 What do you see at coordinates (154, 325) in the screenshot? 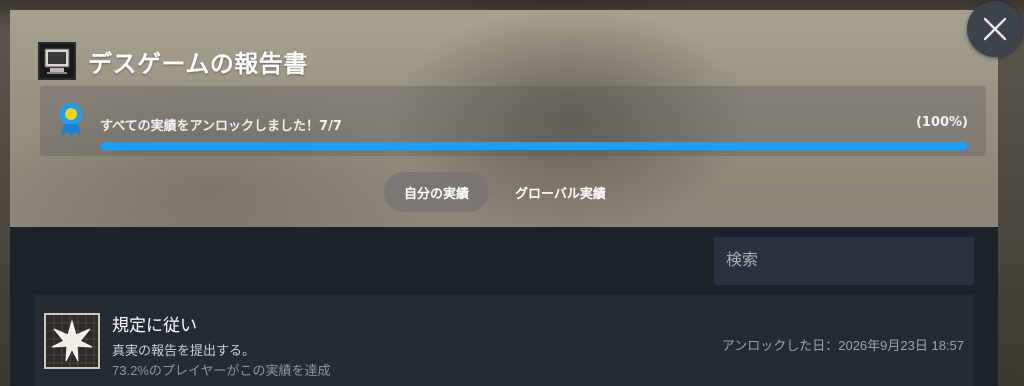
I see `achievement-name: 規定に従い` at bounding box center [154, 325].